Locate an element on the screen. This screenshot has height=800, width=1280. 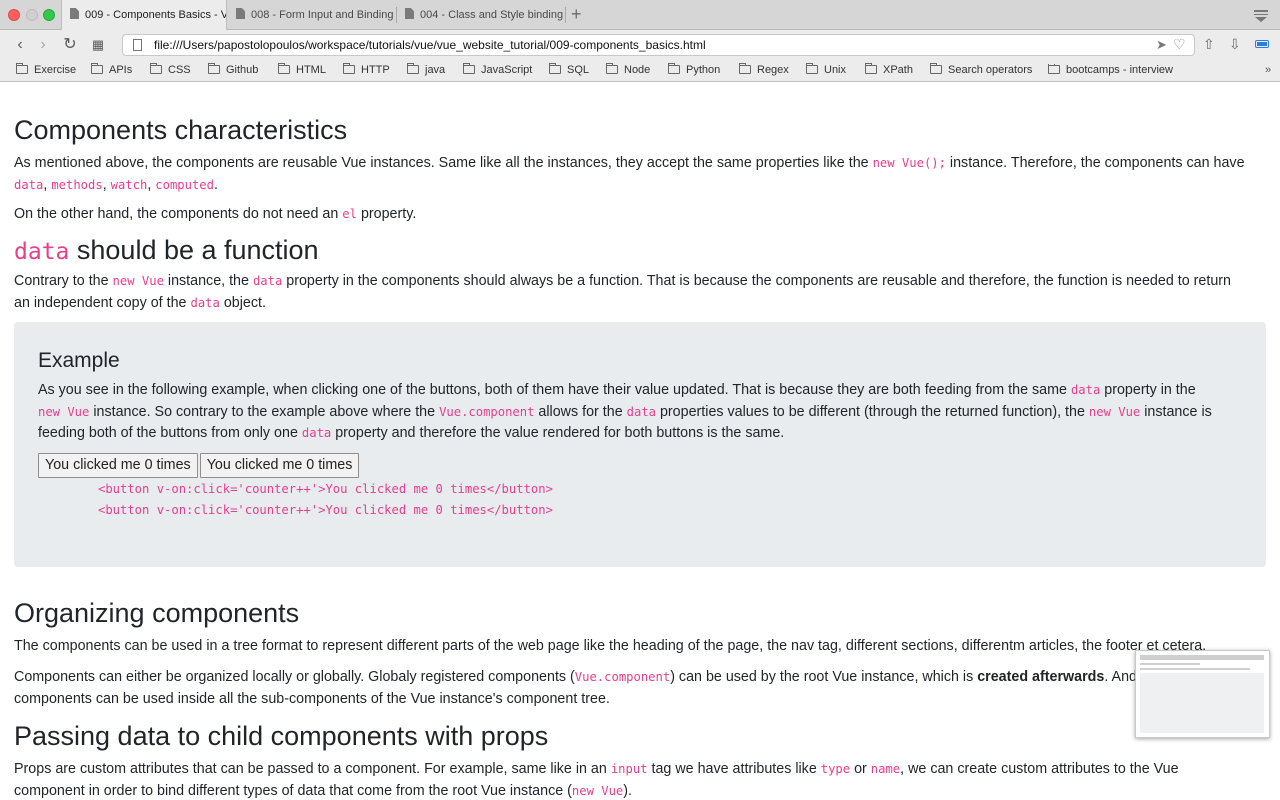
forward-arrow-icon: › is located at coordinates (43, 45).